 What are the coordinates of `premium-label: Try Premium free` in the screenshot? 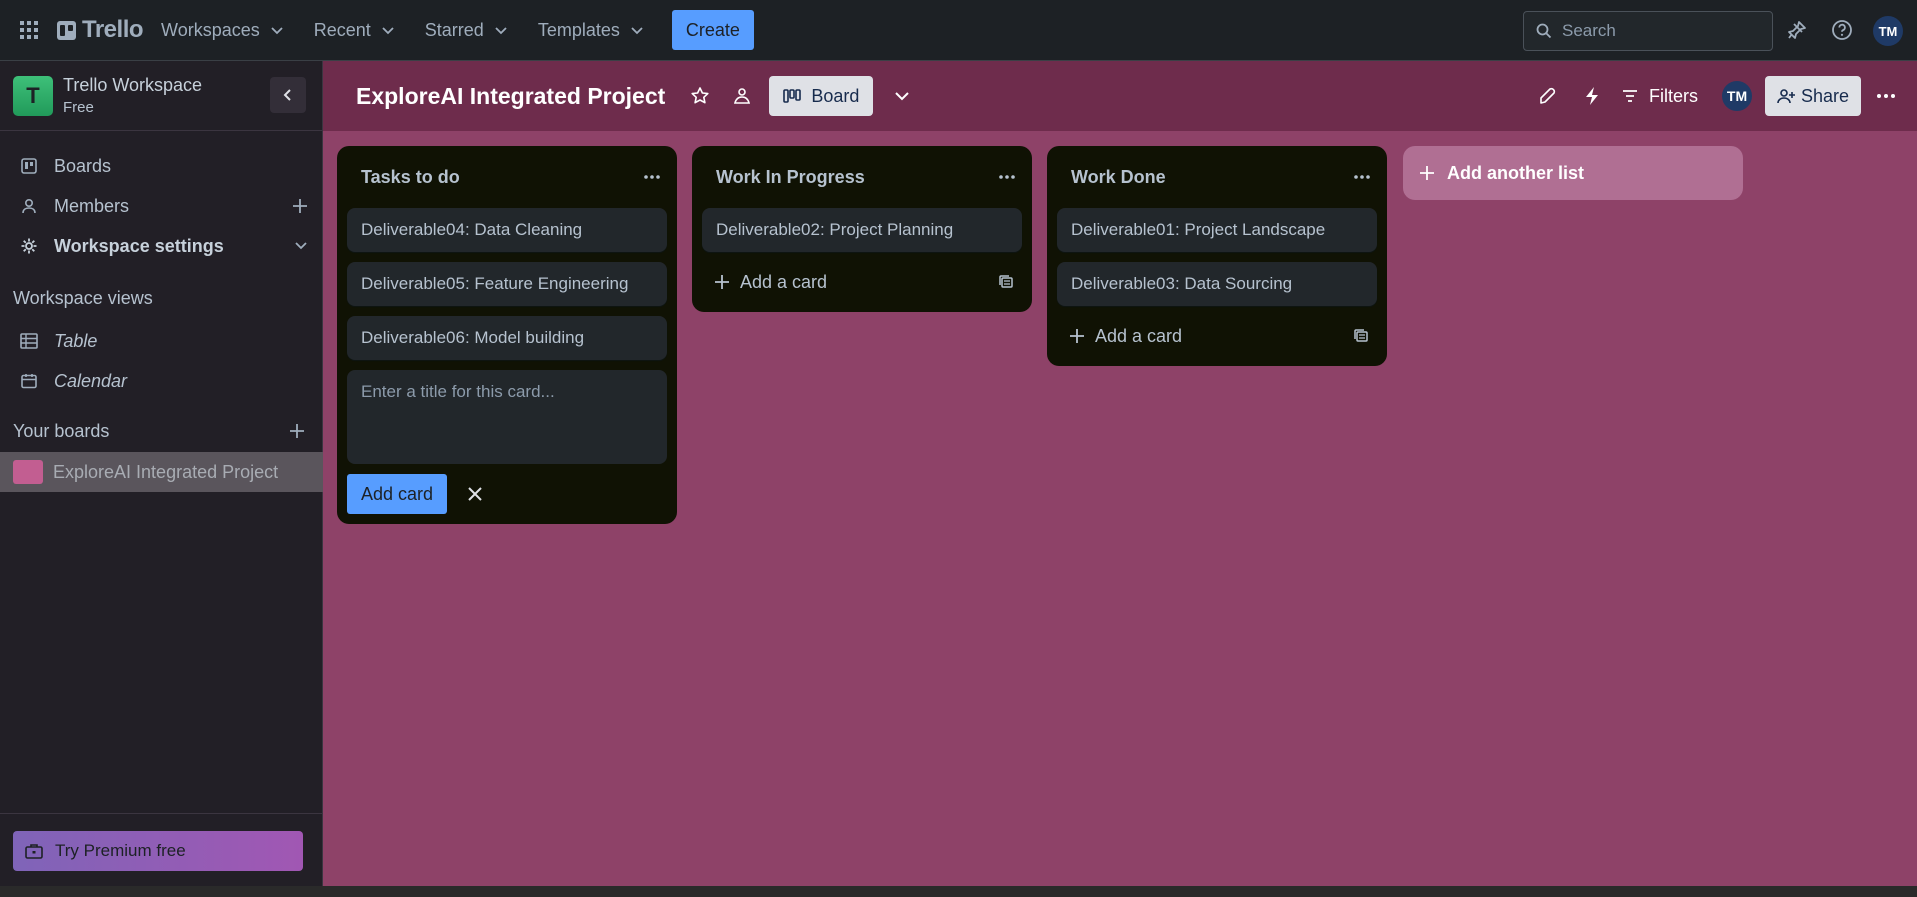 It's located at (120, 850).